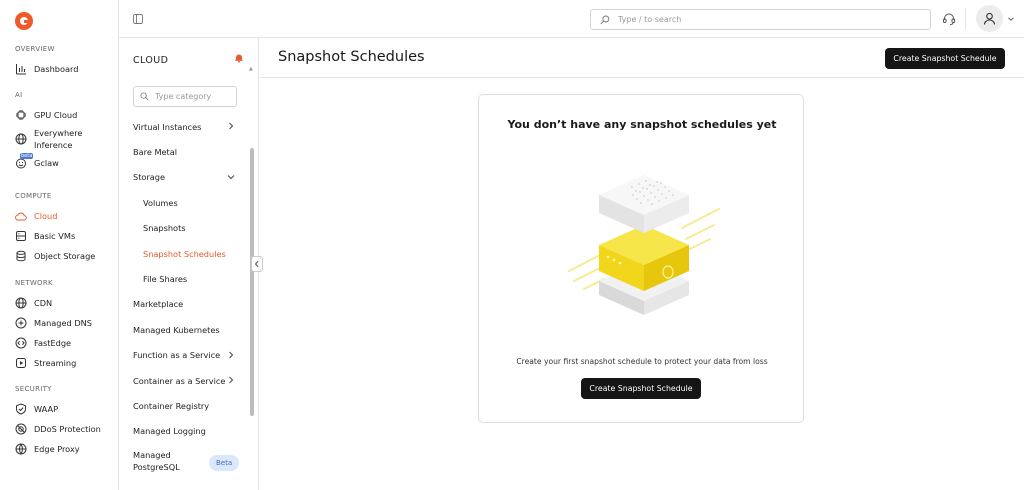 The width and height of the screenshot is (1024, 490). What do you see at coordinates (239, 58) in the screenshot?
I see `bell-icon` at bounding box center [239, 58].